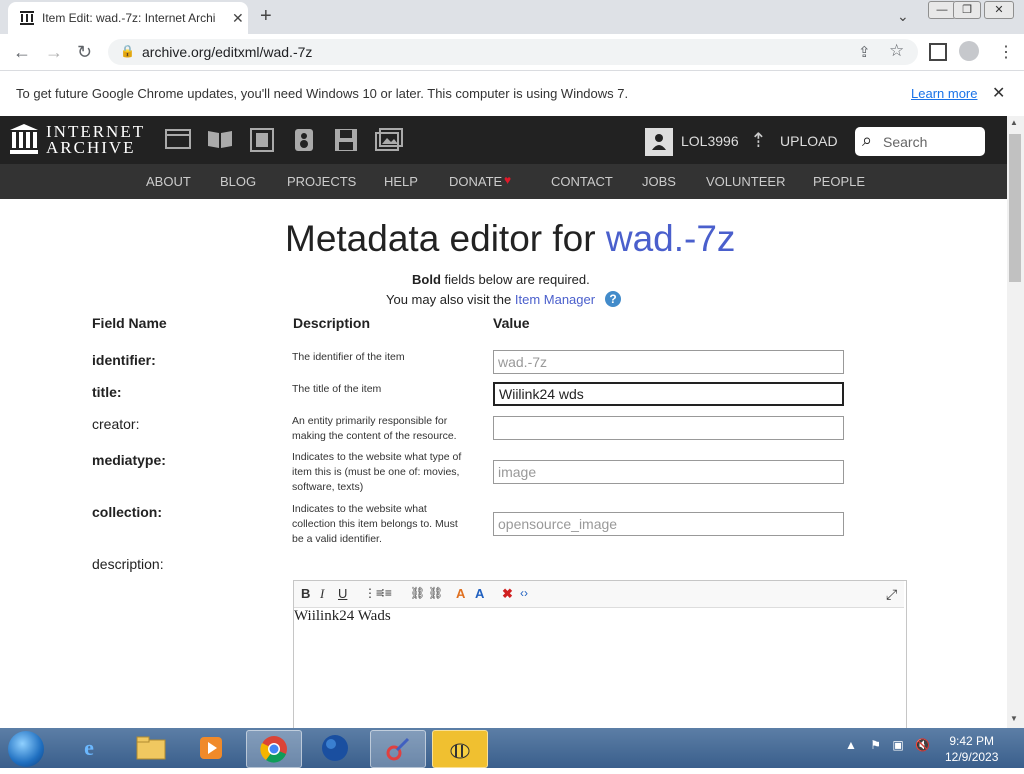 The width and height of the screenshot is (1024, 774). I want to click on taskbar-clock: 9:42 PM 12/9/2023, so click(971, 749).